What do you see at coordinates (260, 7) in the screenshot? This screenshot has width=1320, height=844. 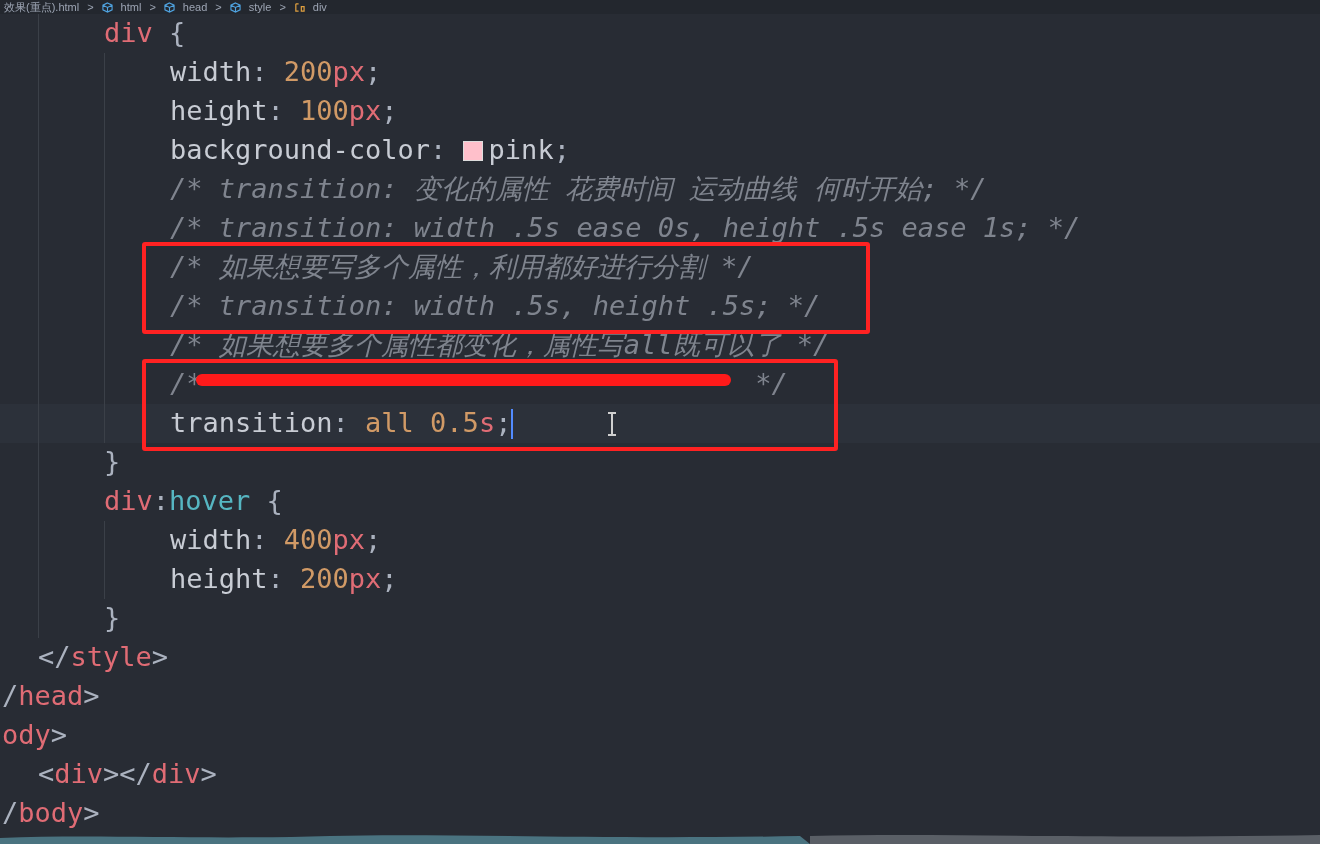 I see `breadcrumb-item: style` at bounding box center [260, 7].